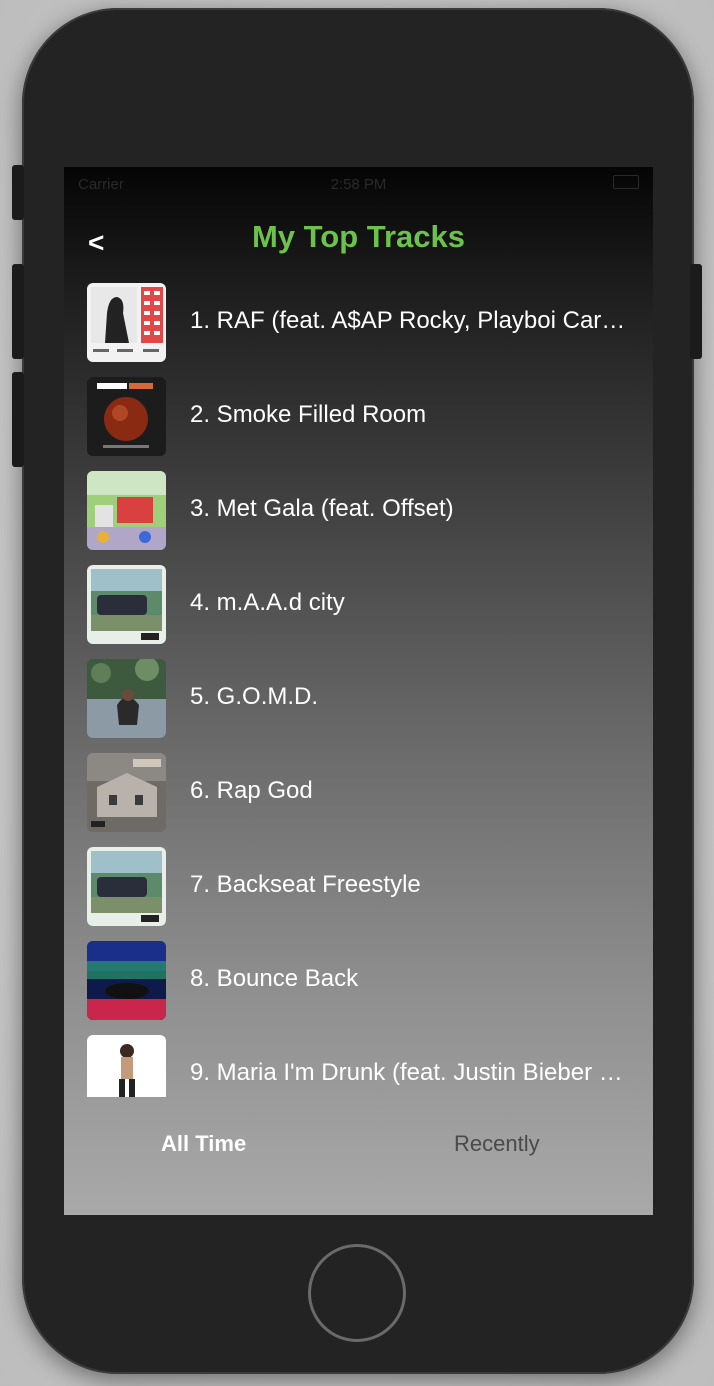 This screenshot has height=1386, width=714. I want to click on track-row: 6. Rap God, so click(358, 800).